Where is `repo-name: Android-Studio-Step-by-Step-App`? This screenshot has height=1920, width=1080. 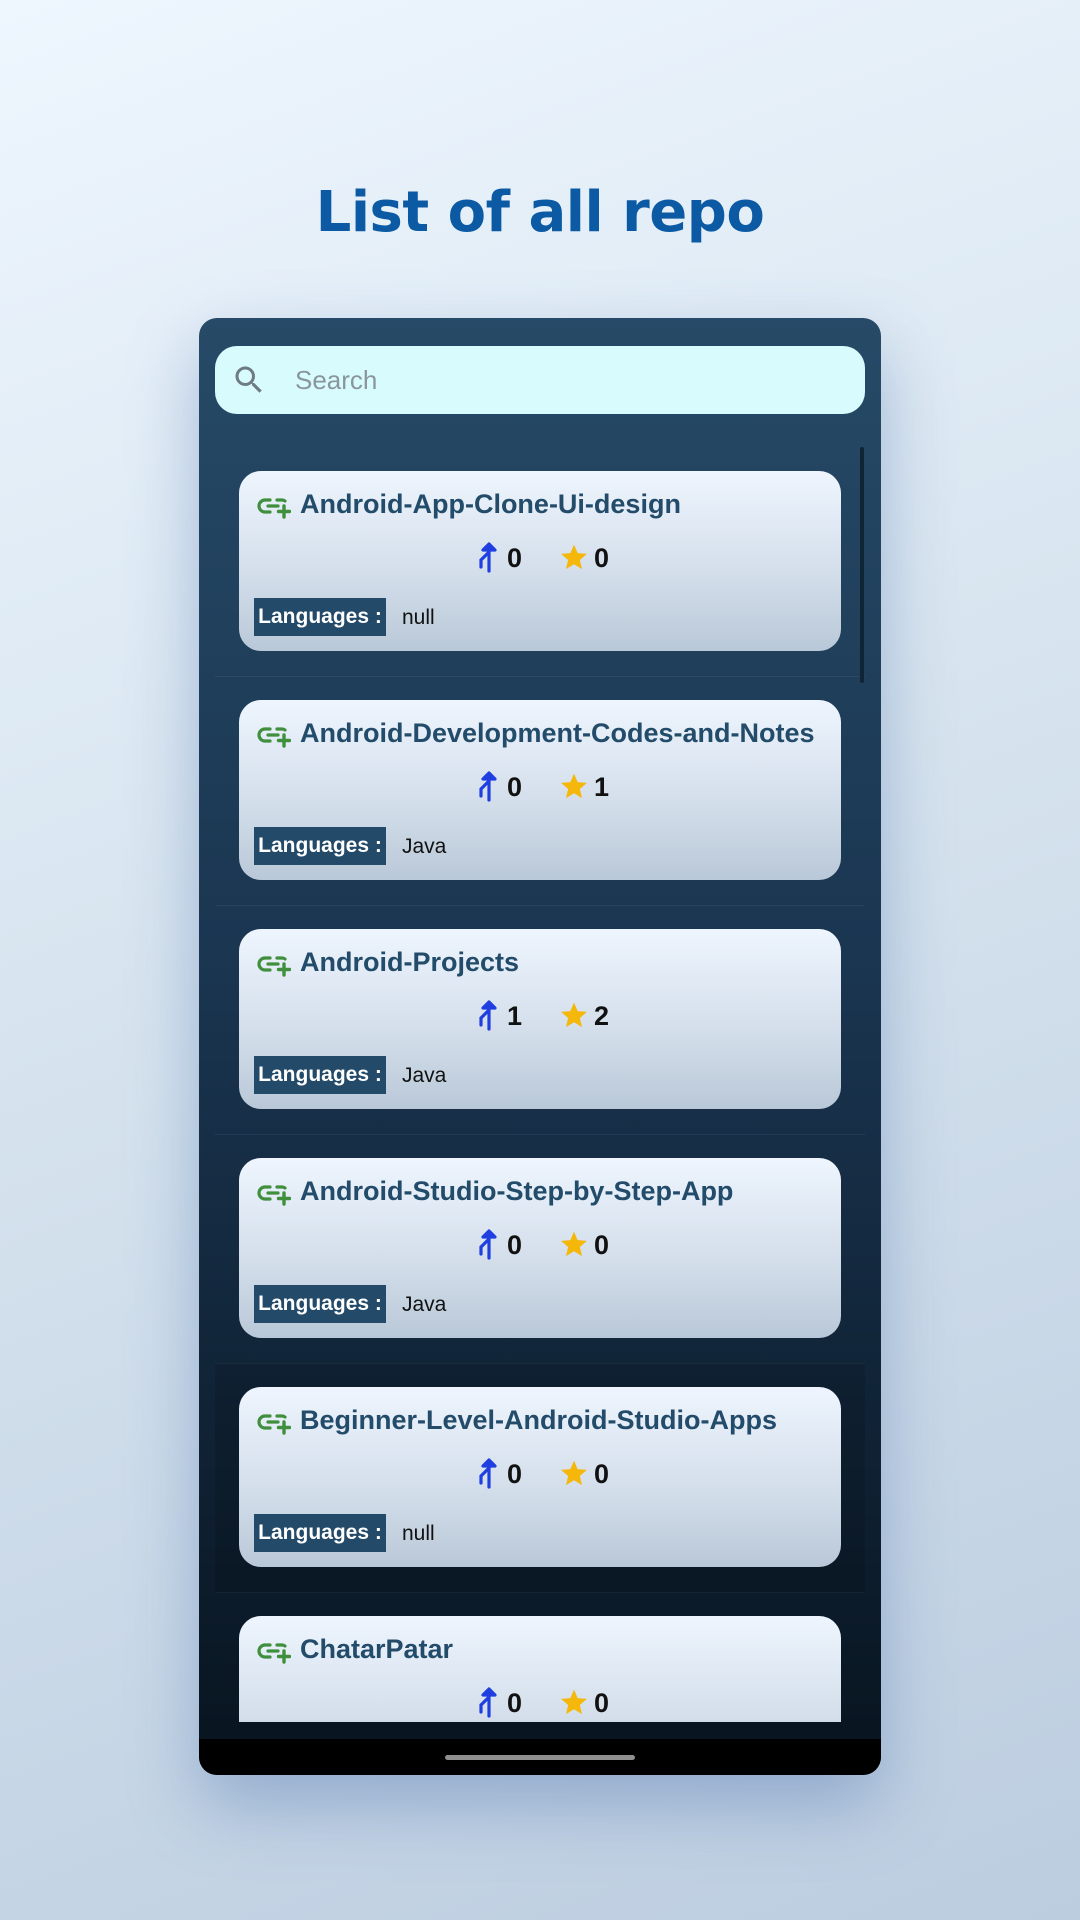
repo-name: Android-Studio-Step-by-Step-App is located at coordinates (516, 1191).